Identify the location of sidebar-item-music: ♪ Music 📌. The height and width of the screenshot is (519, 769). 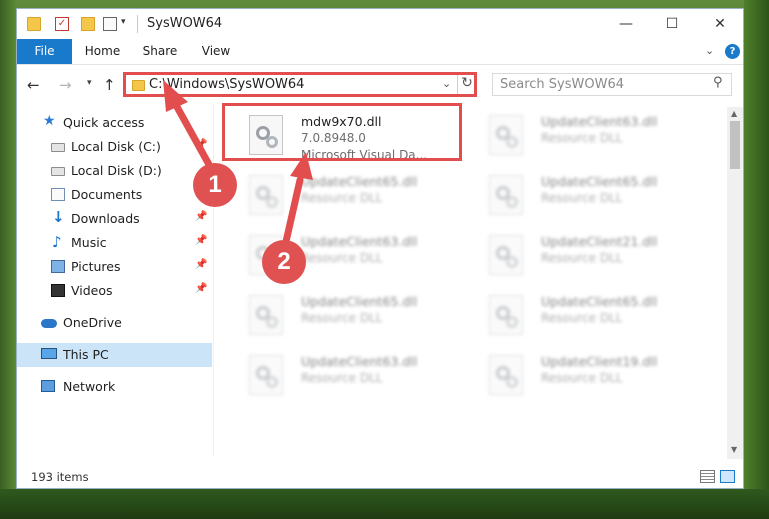
(114, 243).